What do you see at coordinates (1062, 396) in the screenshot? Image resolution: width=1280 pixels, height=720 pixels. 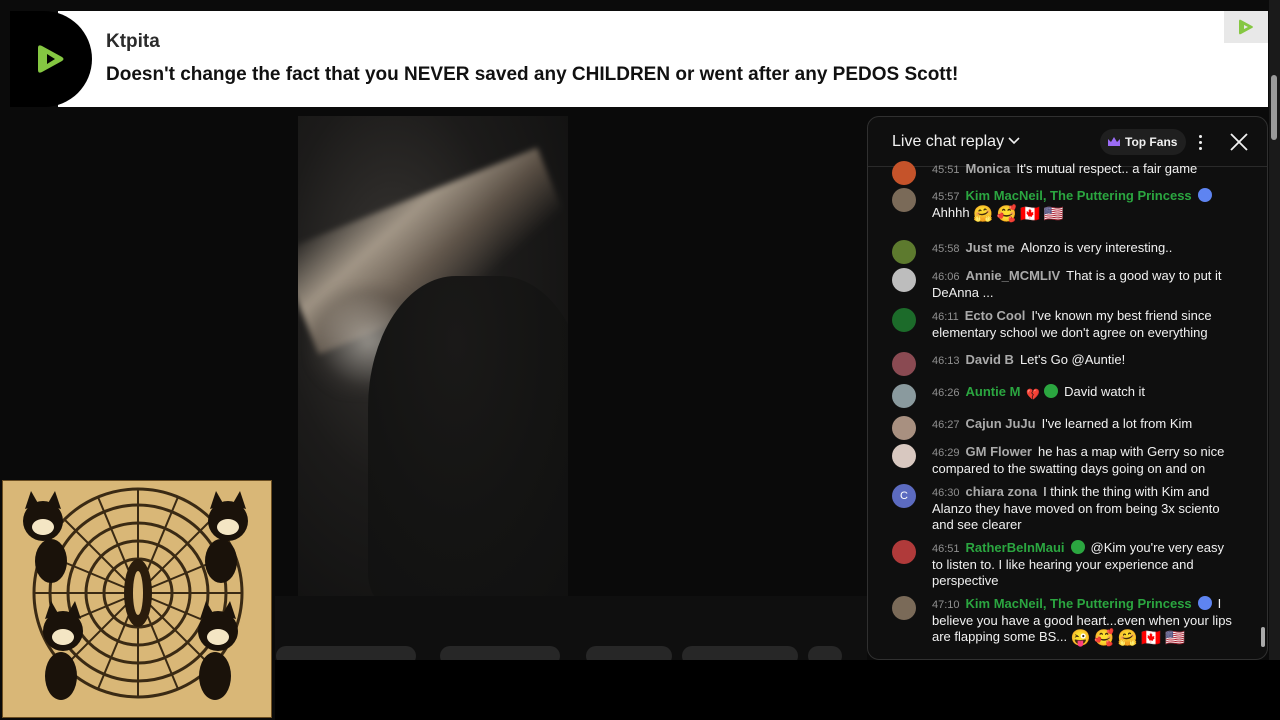 I see `chat-message: 46:26 Auntie M 💔 David watch it` at bounding box center [1062, 396].